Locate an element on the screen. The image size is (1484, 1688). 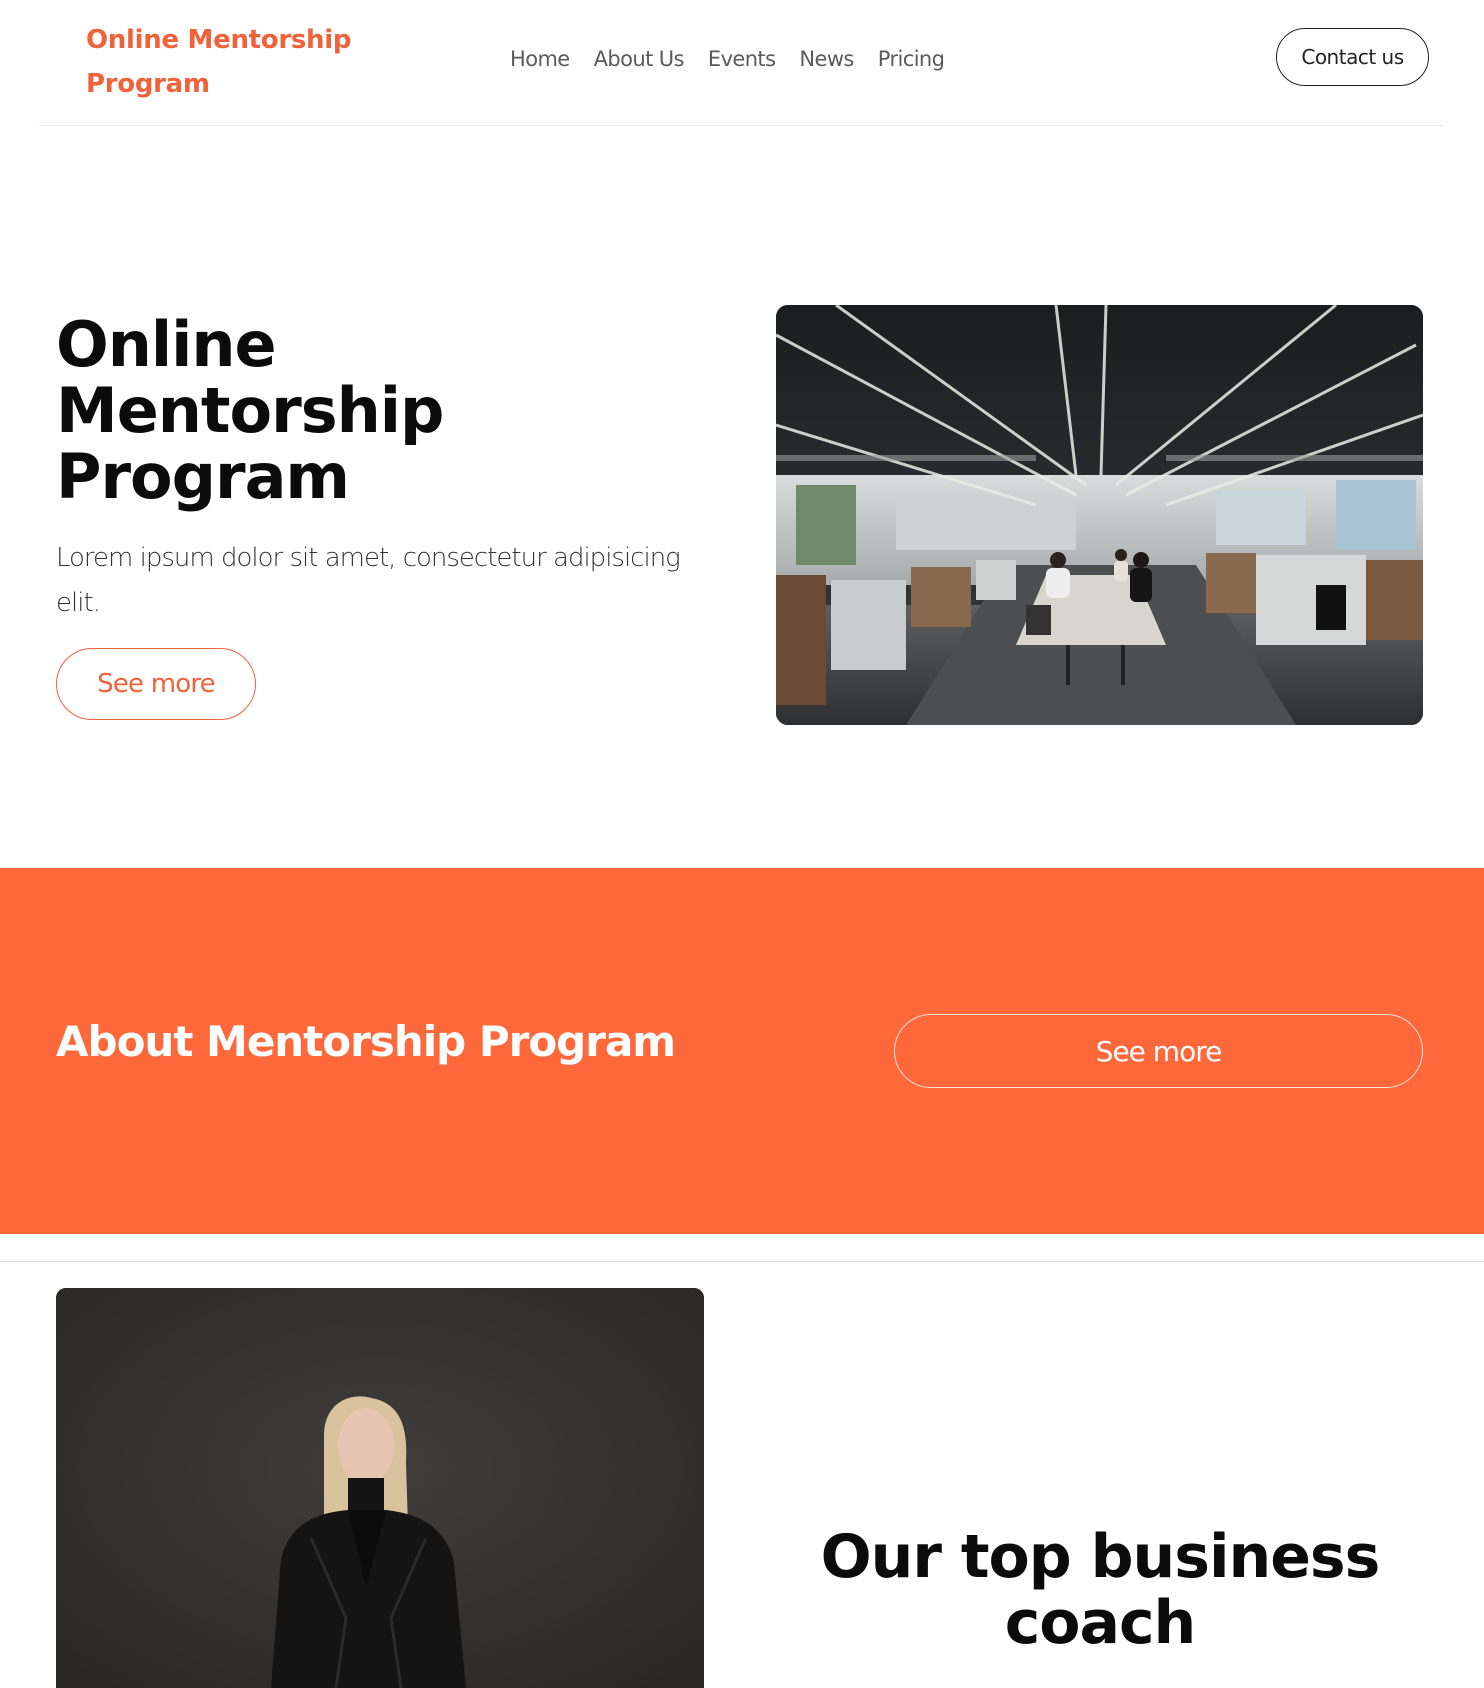
hero-see-more-button: See more is located at coordinates (156, 684).